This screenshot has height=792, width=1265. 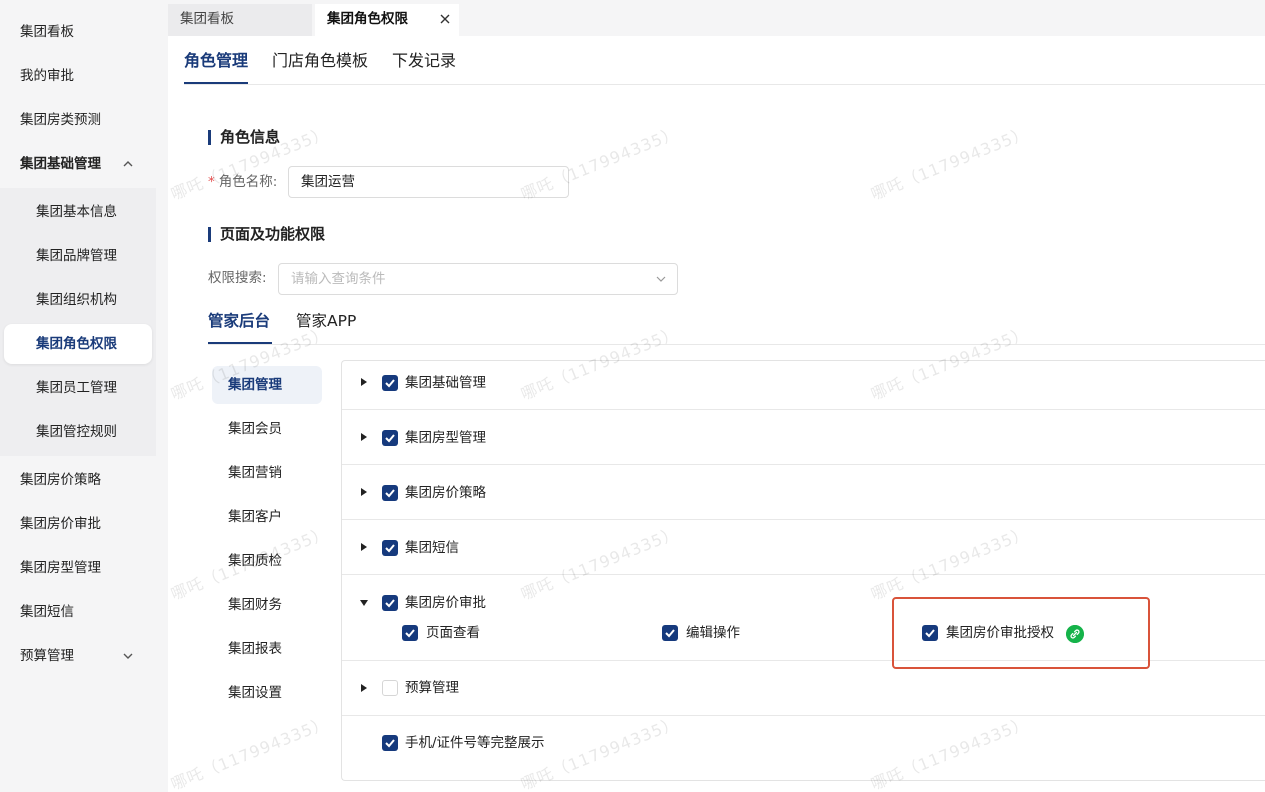 What do you see at coordinates (475, 743) in the screenshot?
I see `perm-row-label: 手机/证件号等完整展示` at bounding box center [475, 743].